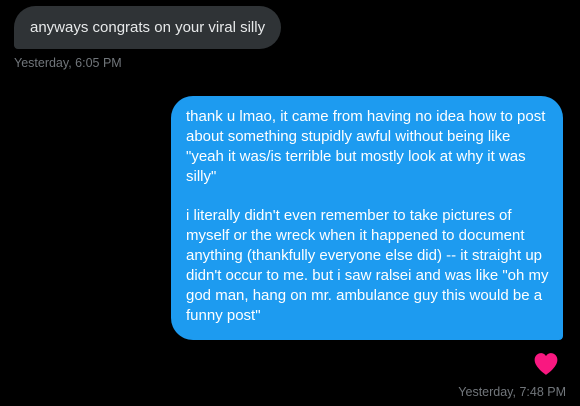 Image resolution: width=580 pixels, height=406 pixels. I want to click on received-message-bubble: anyways congrats on your viral silly, so click(148, 27).